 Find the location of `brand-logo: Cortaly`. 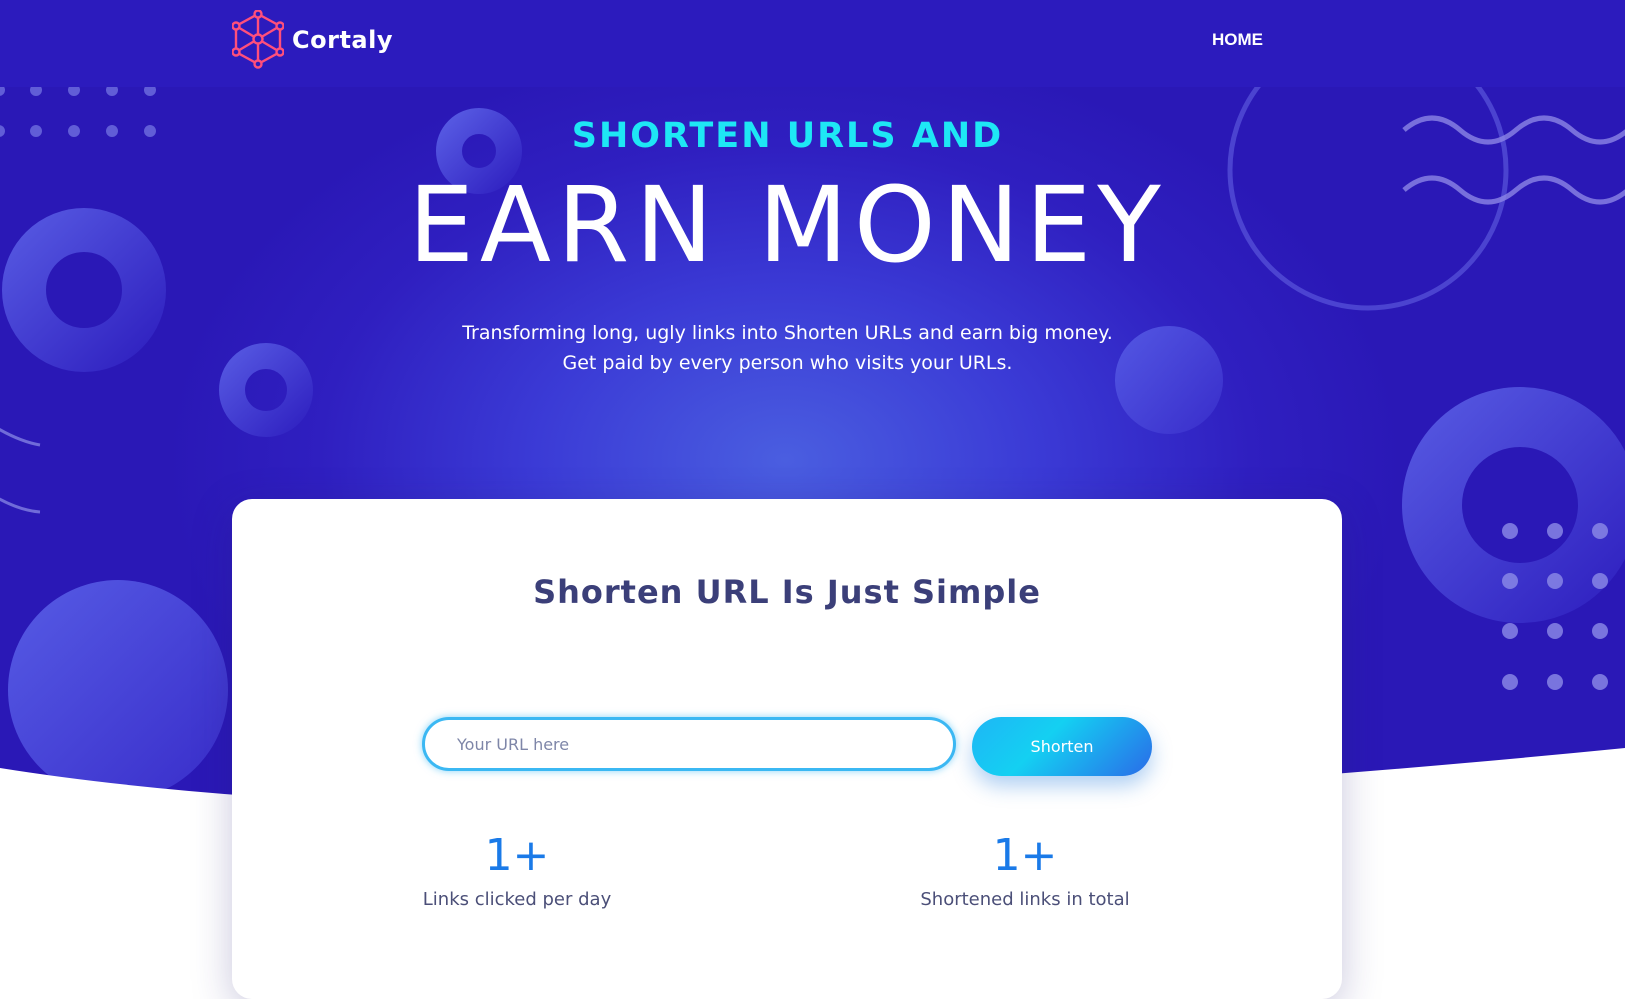

brand-logo: Cortaly is located at coordinates (312, 40).